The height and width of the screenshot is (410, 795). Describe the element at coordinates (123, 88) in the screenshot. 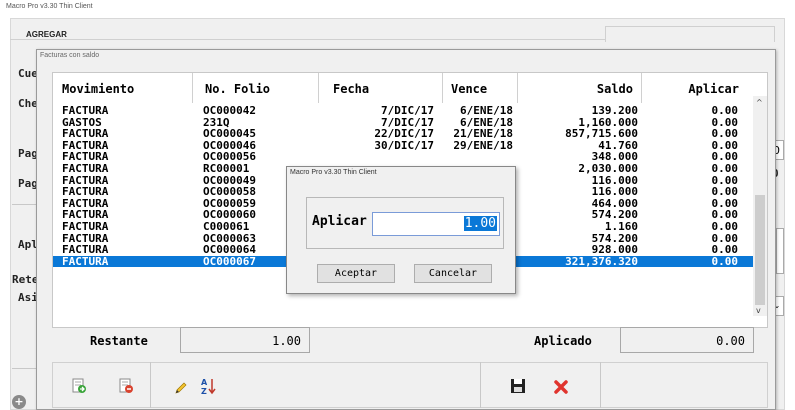

I see `col-header-movimiento: Movimiento` at that location.